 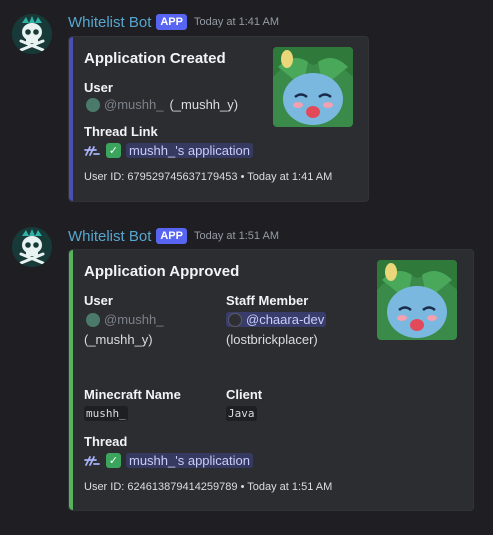 What do you see at coordinates (244, 394) in the screenshot?
I see `field-client-label: Client` at bounding box center [244, 394].